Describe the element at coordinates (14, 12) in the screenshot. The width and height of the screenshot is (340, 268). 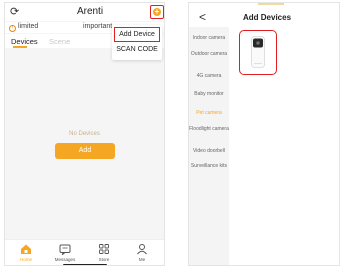
I see `refresh-icon: ⟳` at that location.